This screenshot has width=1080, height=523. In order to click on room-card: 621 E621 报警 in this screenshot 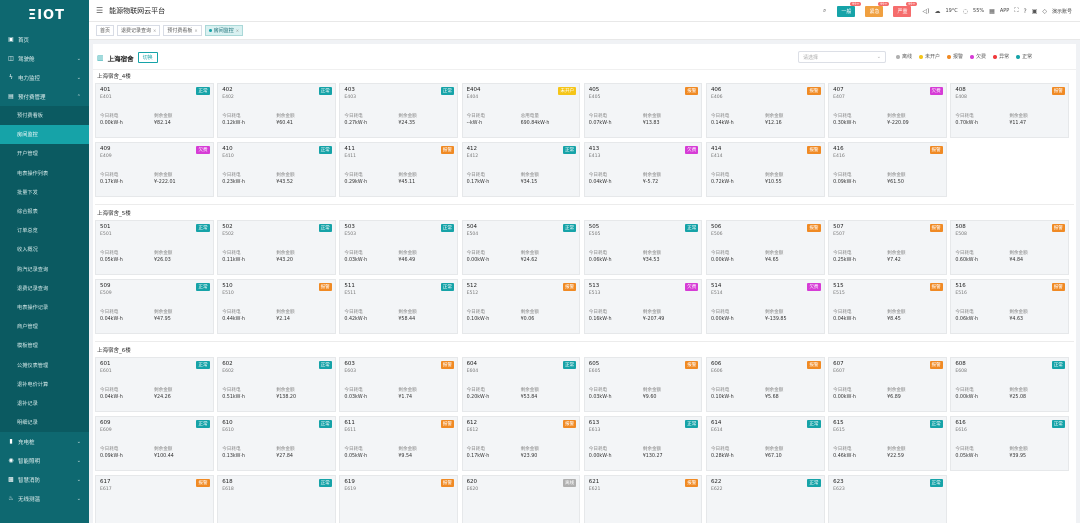, I will do `click(643, 499)`.